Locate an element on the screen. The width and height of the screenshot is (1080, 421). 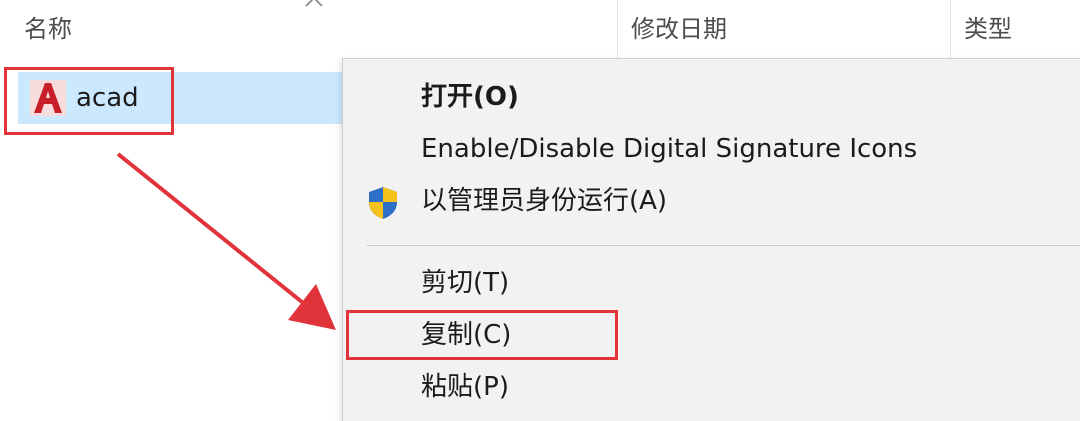
menu-item-cut: 剪切(T) is located at coordinates (711, 283).